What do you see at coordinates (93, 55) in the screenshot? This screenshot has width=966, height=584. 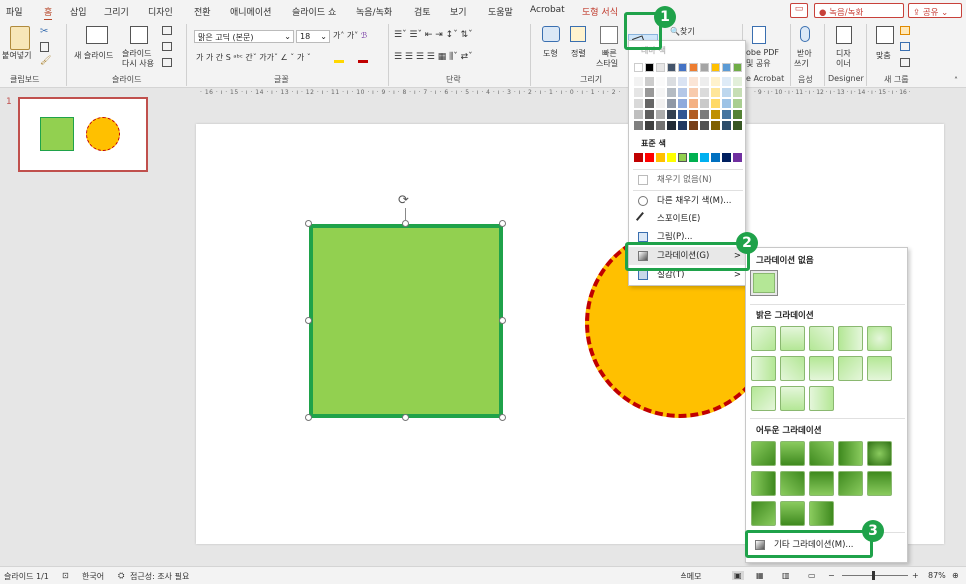 I see `new-slide-label: 새 슬라이드` at bounding box center [93, 55].